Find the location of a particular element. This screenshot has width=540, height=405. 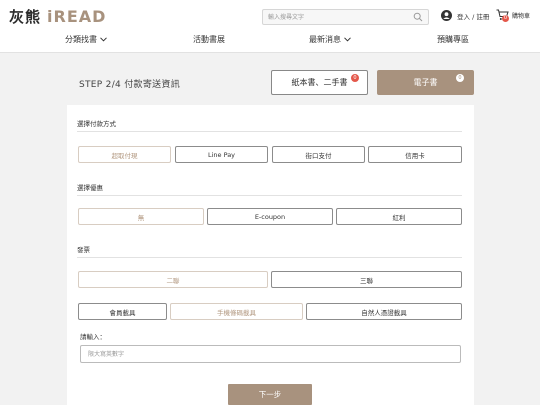

payment-option-jko-pay: 街口支付 is located at coordinates (318, 154).